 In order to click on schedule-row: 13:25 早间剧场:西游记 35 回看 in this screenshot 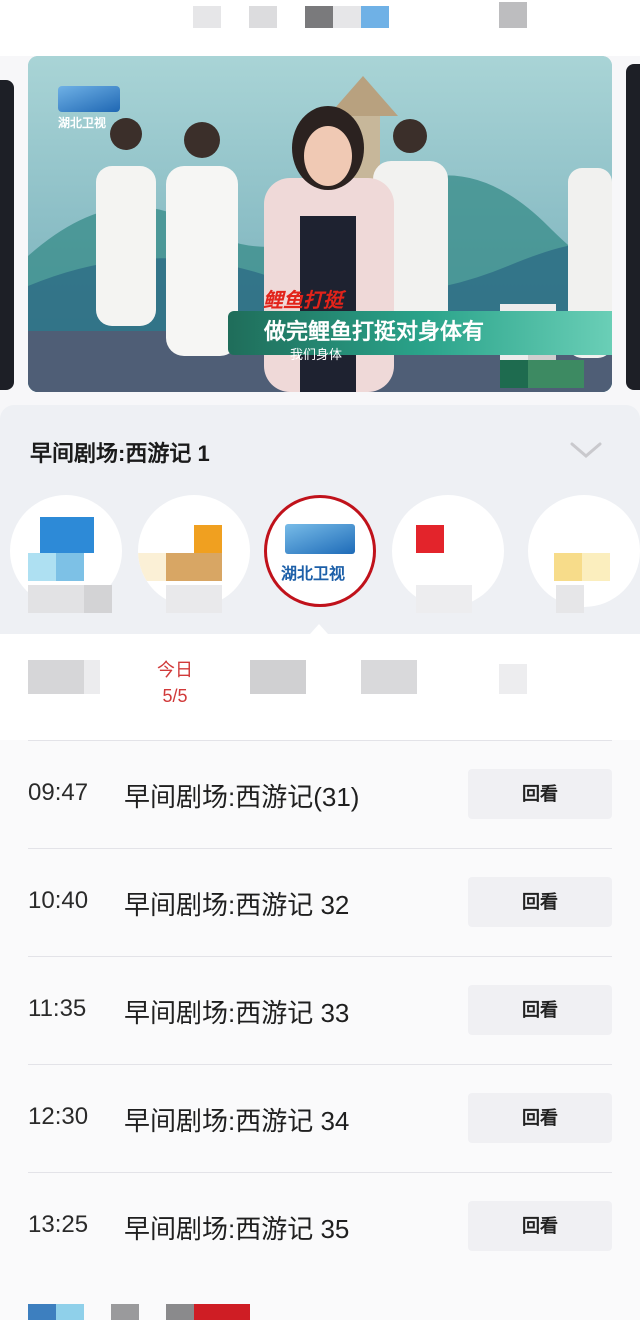, I will do `click(320, 1226)`.